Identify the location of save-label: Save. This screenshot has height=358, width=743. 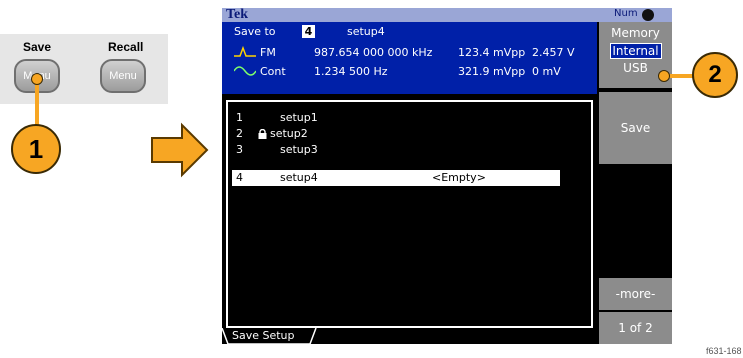
(37, 47).